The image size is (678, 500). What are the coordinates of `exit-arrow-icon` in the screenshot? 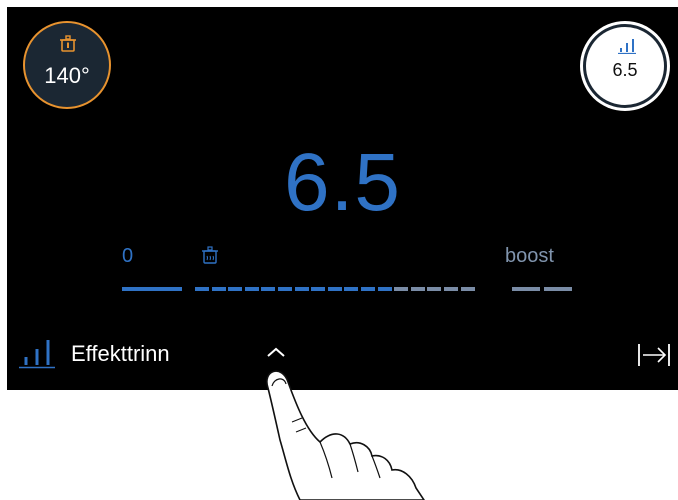 It's located at (654, 355).